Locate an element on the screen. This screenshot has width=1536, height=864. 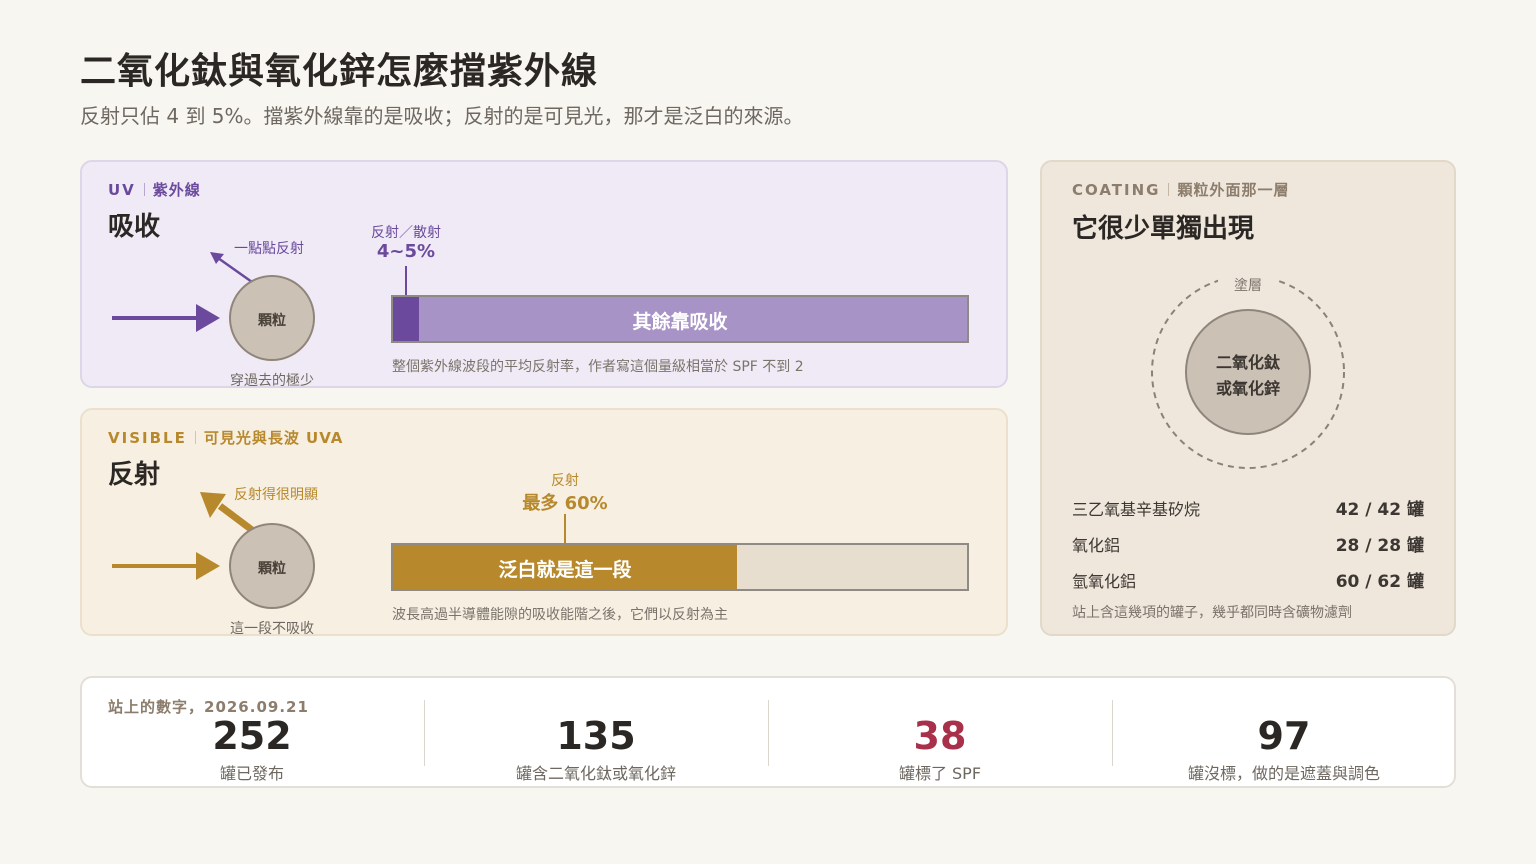
uv-reflect-arrow is located at coordinates (235, 270).